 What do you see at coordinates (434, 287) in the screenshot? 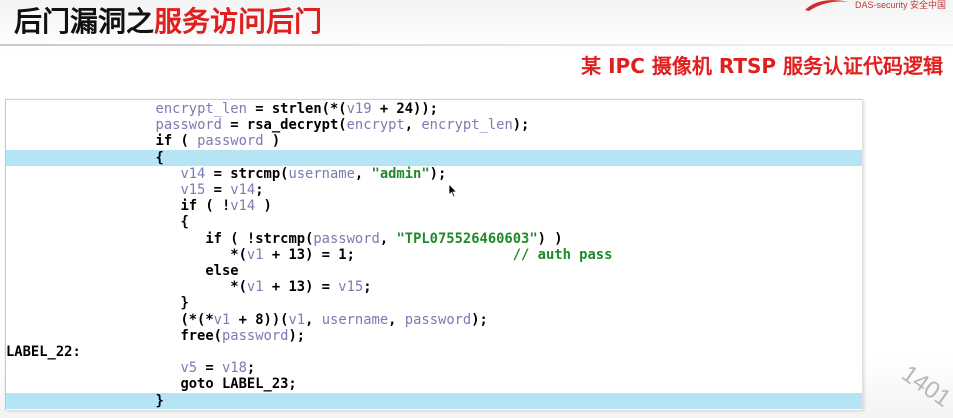
I see `code-line: *(v1 + 13) = v15;` at bounding box center [434, 287].